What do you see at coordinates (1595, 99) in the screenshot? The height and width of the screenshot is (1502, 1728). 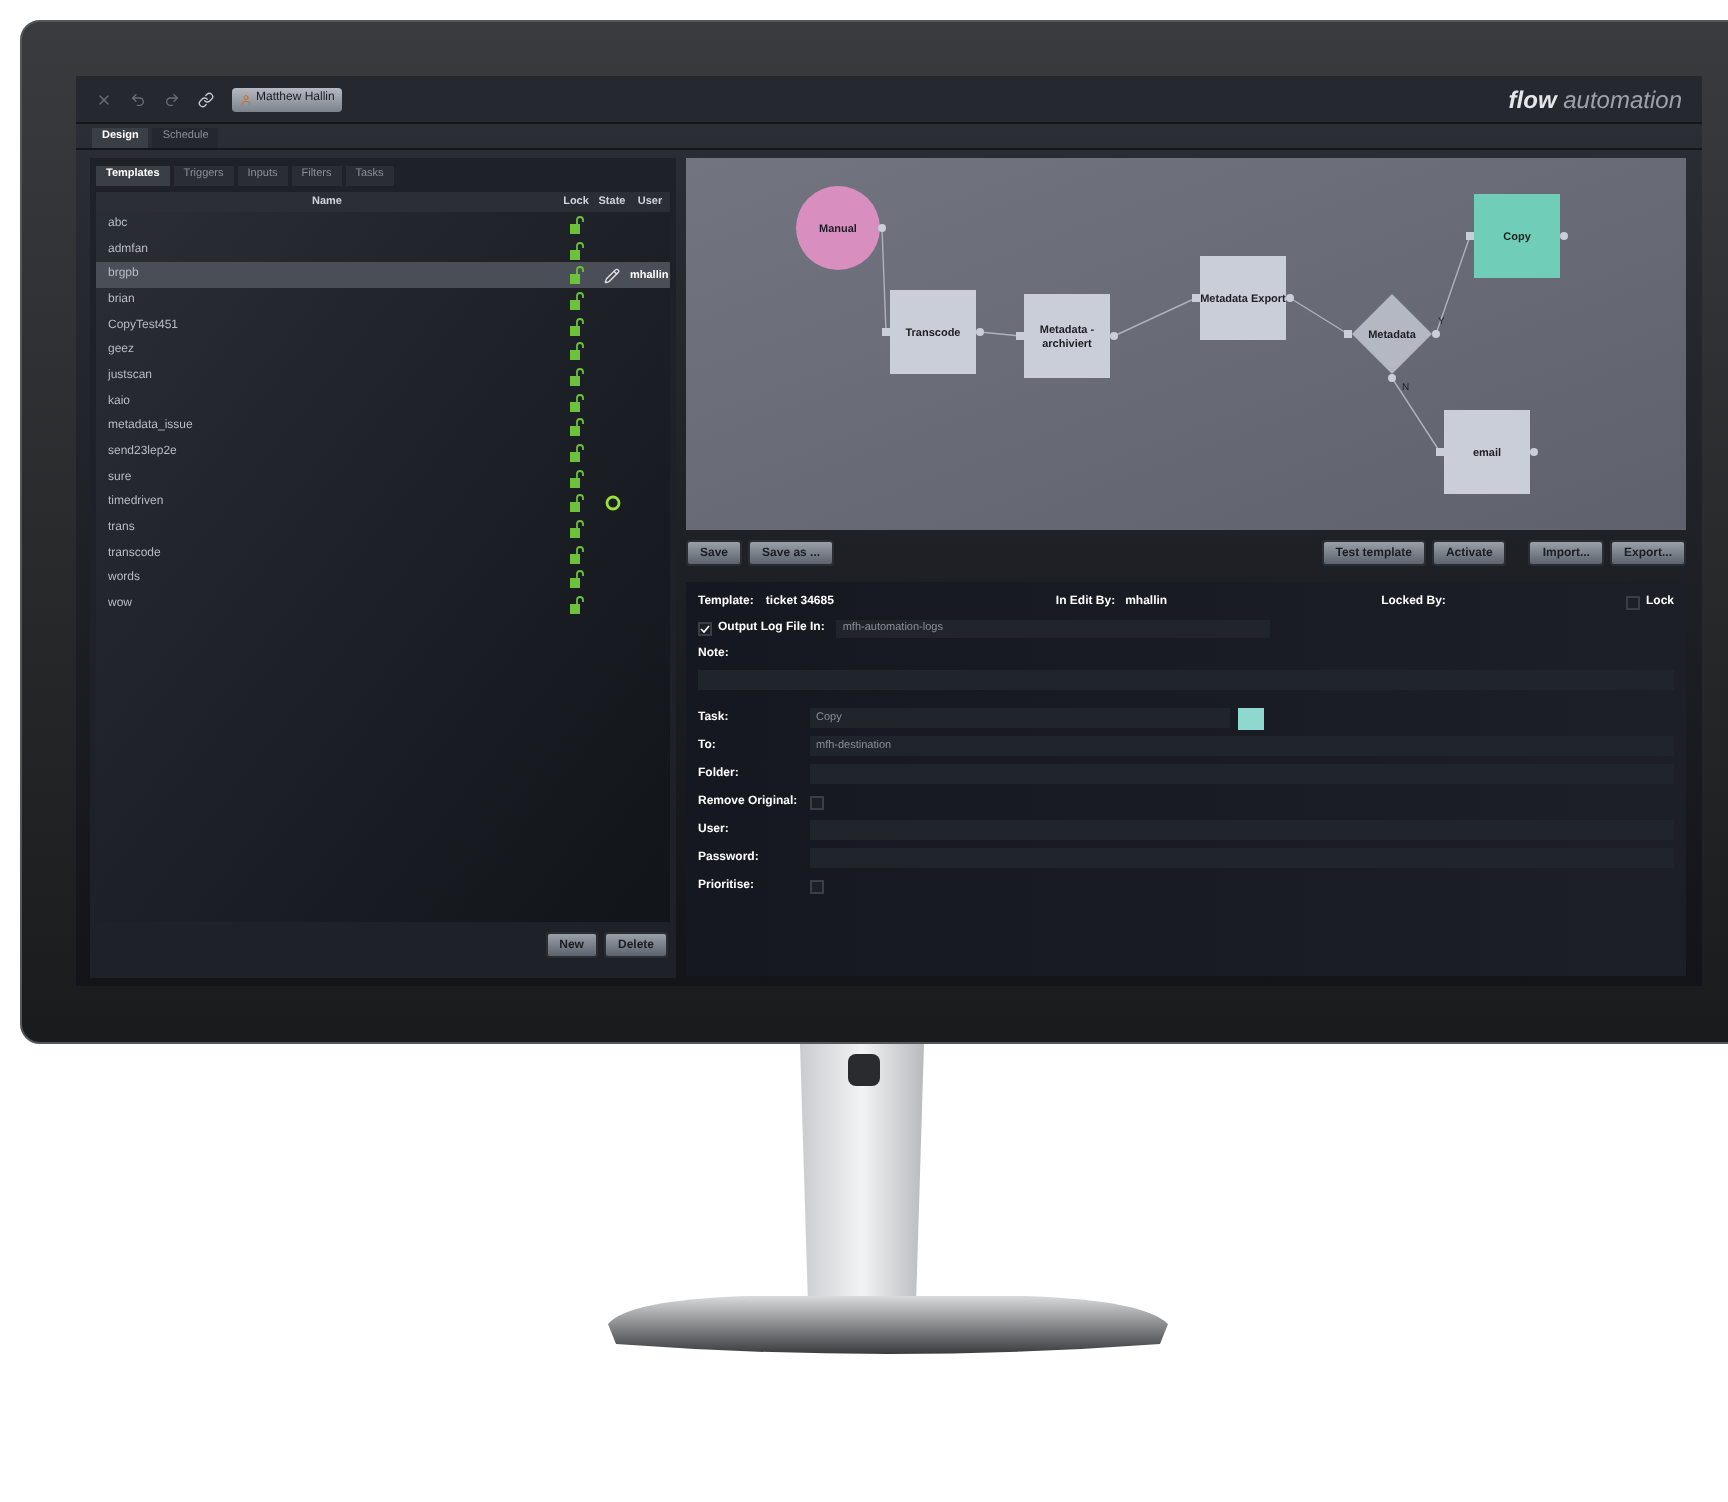 I see `app-logo: flow automation` at bounding box center [1595, 99].